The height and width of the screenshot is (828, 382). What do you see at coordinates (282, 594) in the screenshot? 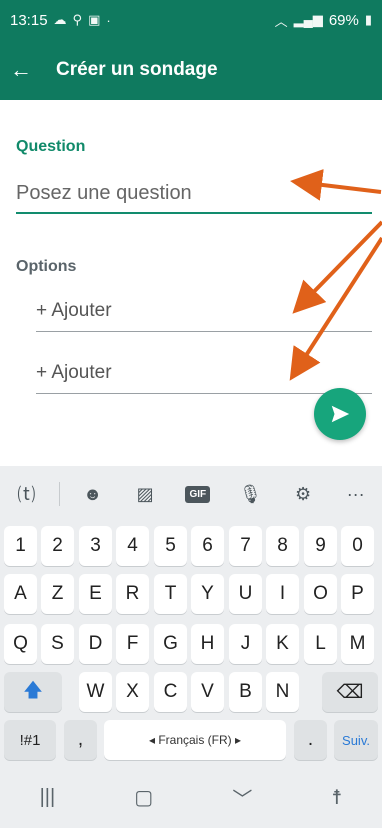
I see `key-i: I` at bounding box center [282, 594].